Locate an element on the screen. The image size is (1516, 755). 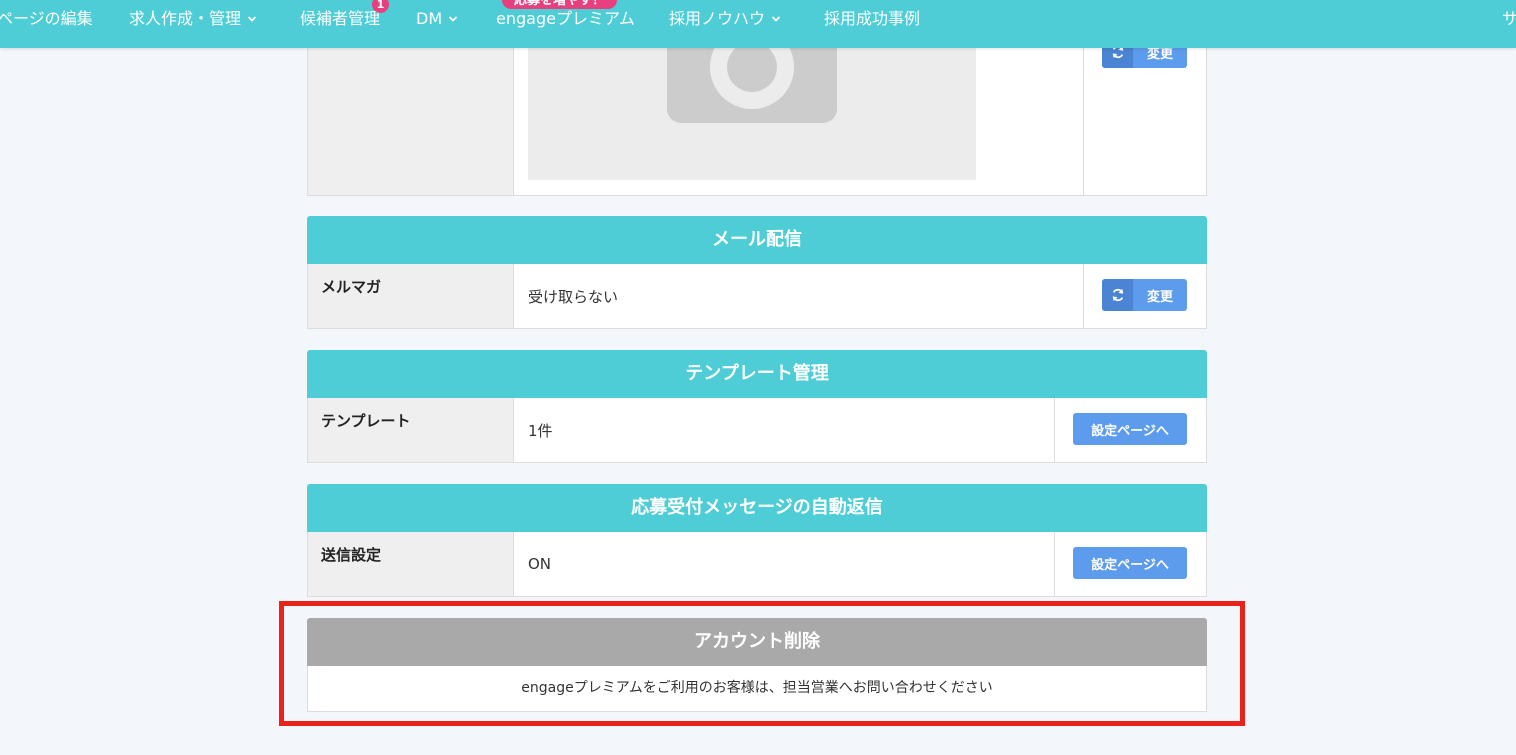
template-management-card: テンプレート管理 テンプレート 1件 設定ページへ is located at coordinates (757, 406).